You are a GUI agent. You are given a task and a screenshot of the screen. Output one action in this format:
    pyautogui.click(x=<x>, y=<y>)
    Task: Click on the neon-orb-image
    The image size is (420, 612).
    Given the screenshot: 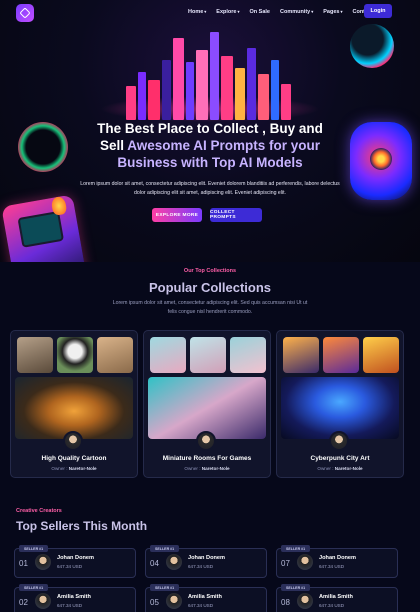 What is the action you would take?
    pyautogui.click(x=372, y=46)
    